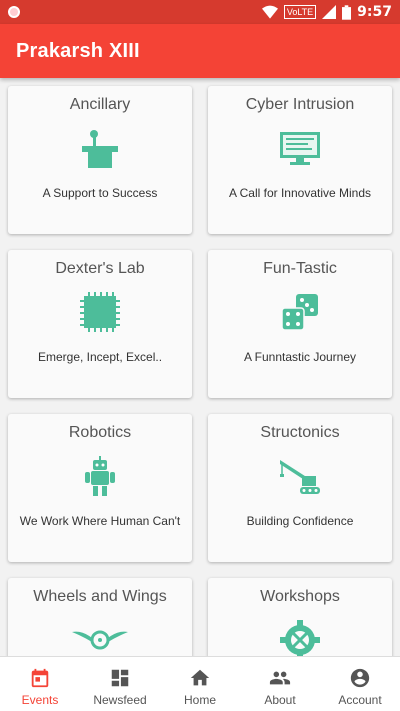 The width and height of the screenshot is (400, 711). I want to click on event-card-ancillary: Ancillary A Support to Success, so click(100, 160).